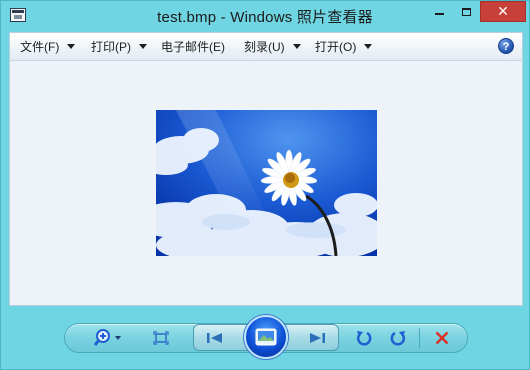 The height and width of the screenshot is (370, 530). Describe the element at coordinates (265, 16) in the screenshot. I see `title-bar: test.bmp - Windows 照片查看器 ✕` at that location.